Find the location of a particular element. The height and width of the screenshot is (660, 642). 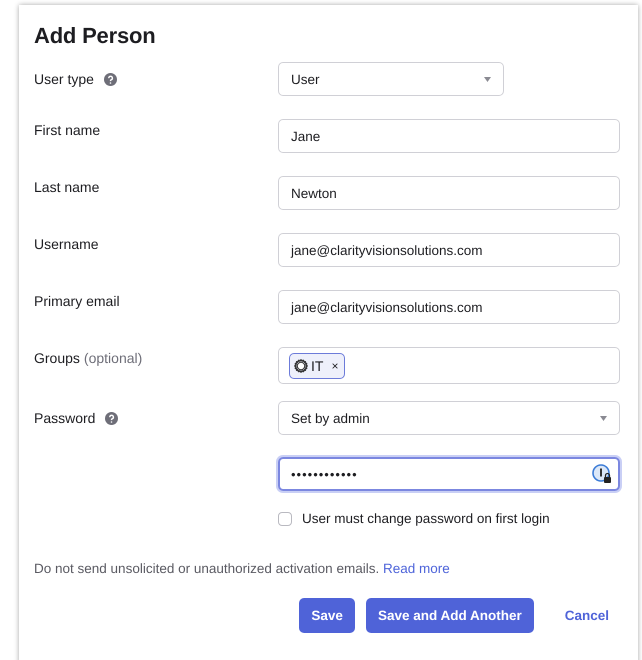

field-label: Primary email is located at coordinates (77, 301).